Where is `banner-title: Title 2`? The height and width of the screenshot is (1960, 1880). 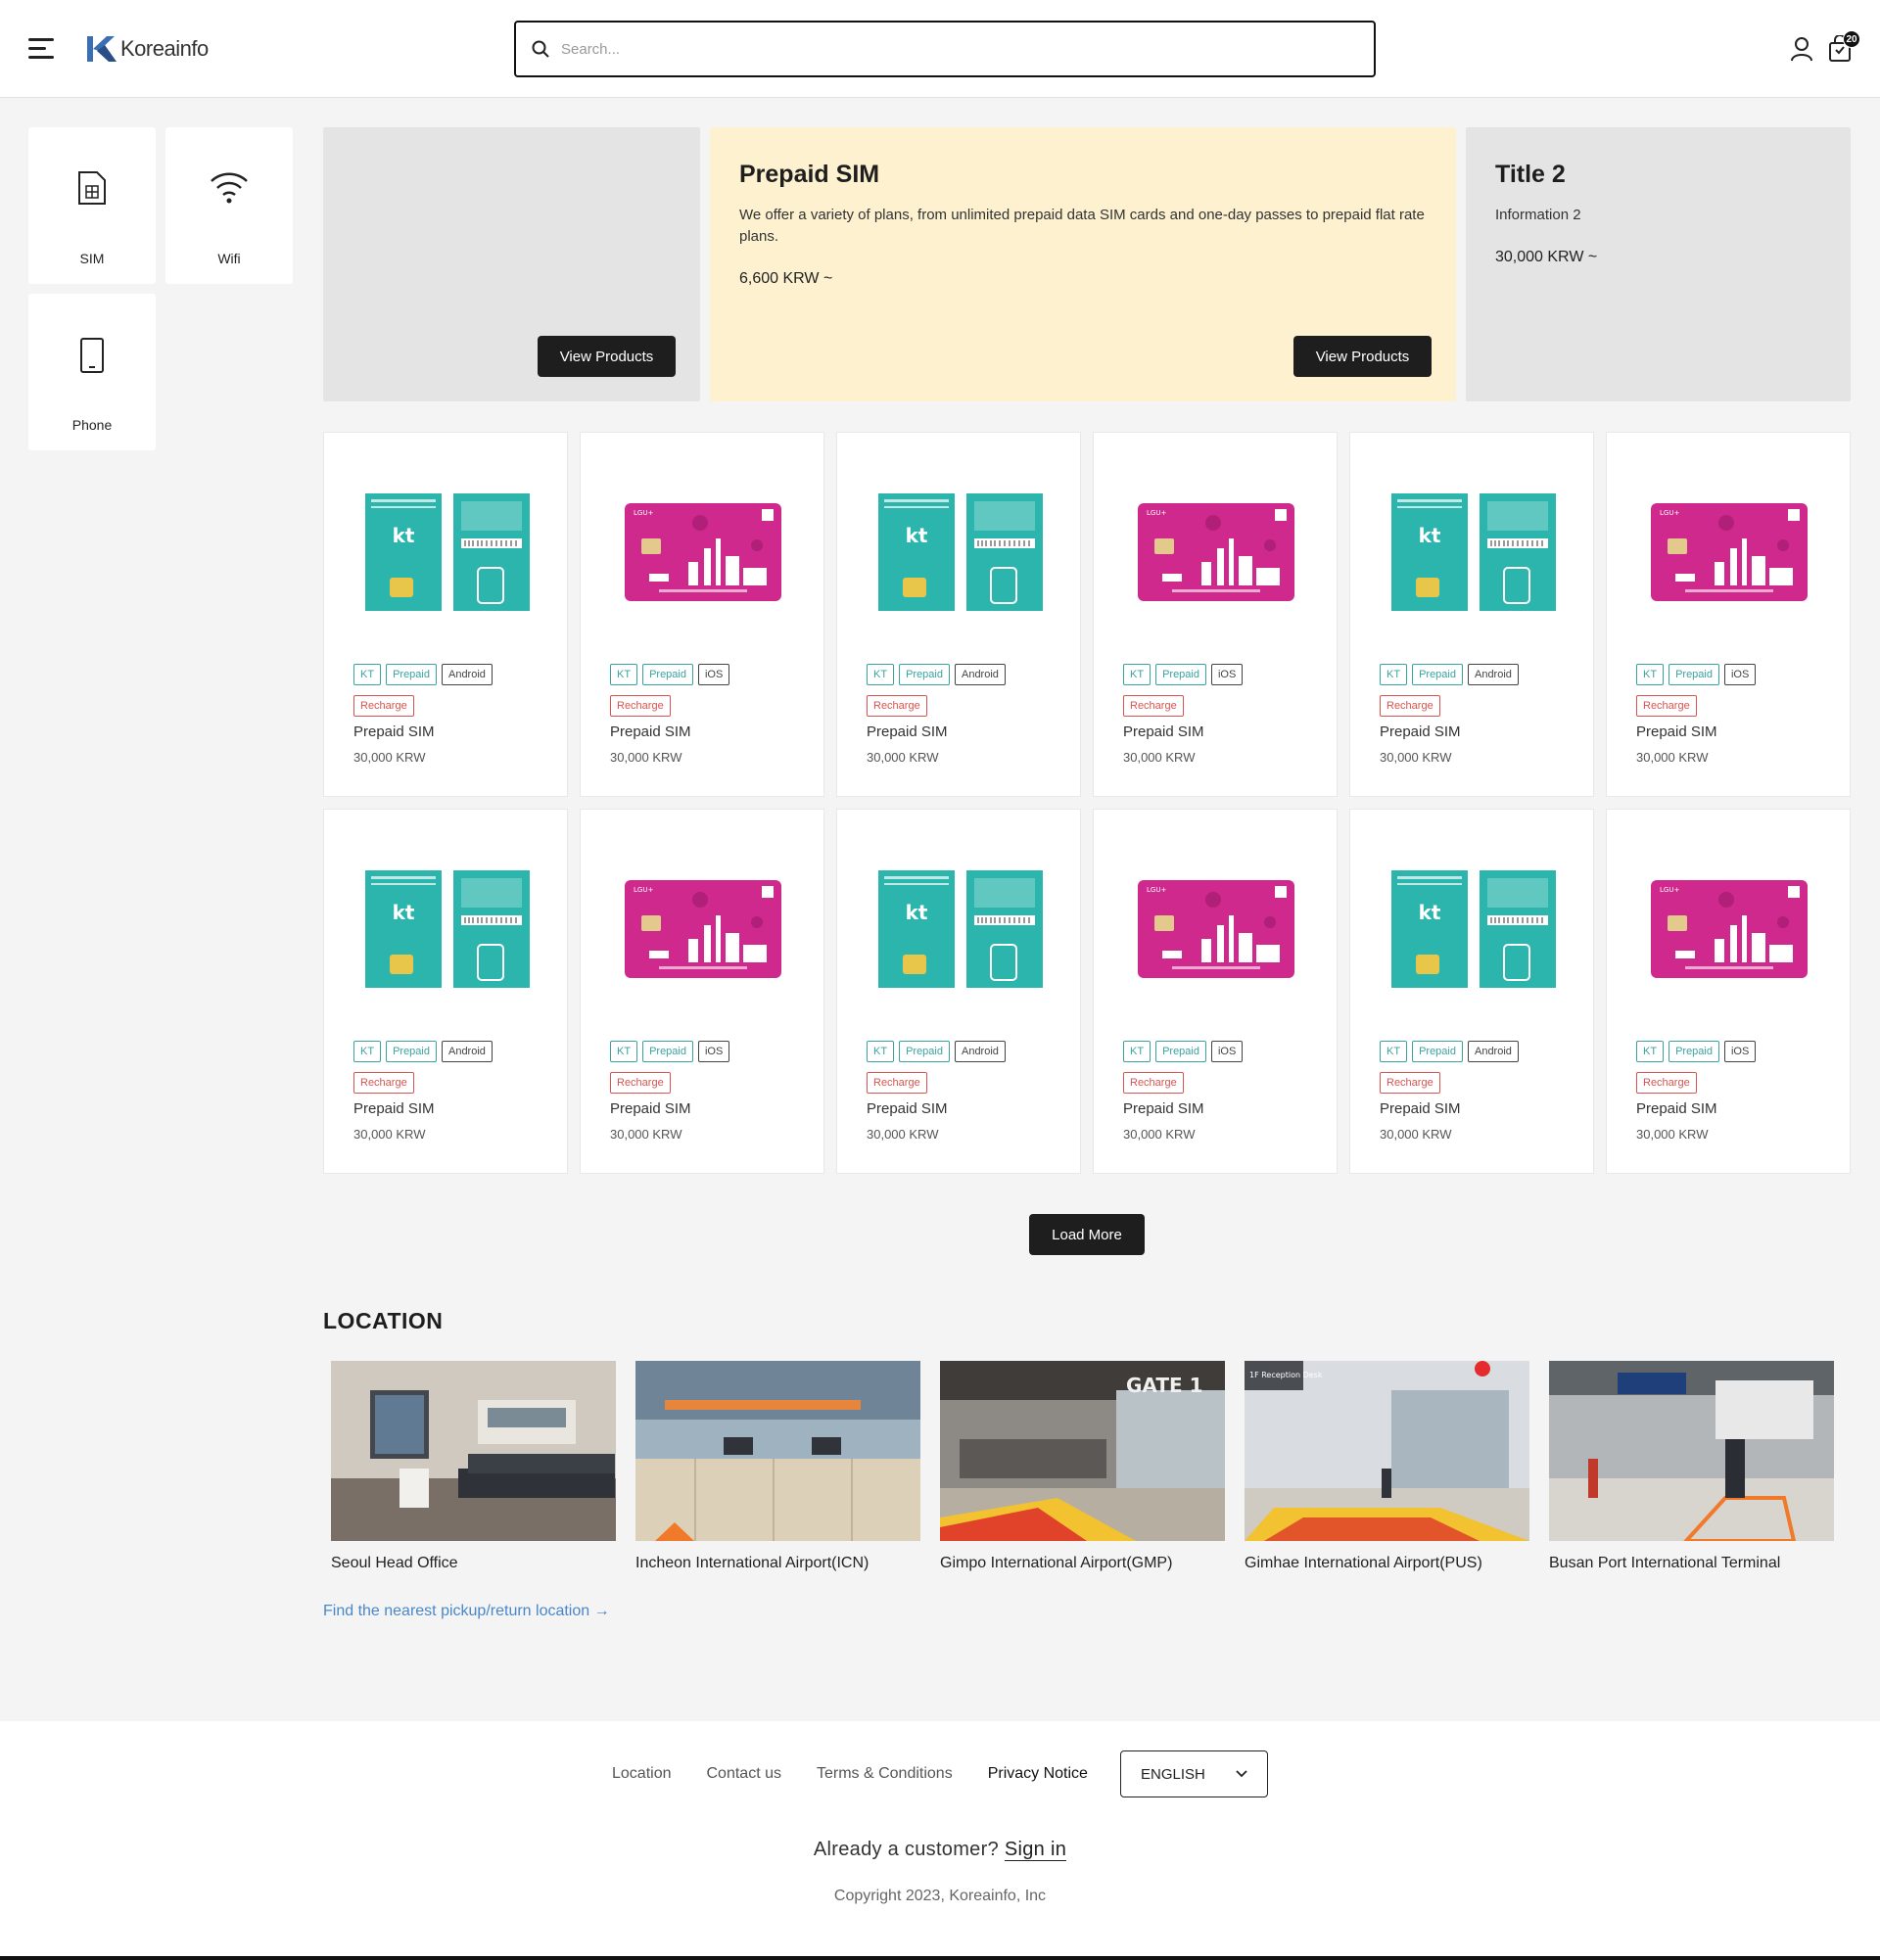 banner-title: Title 2 is located at coordinates (1530, 174).